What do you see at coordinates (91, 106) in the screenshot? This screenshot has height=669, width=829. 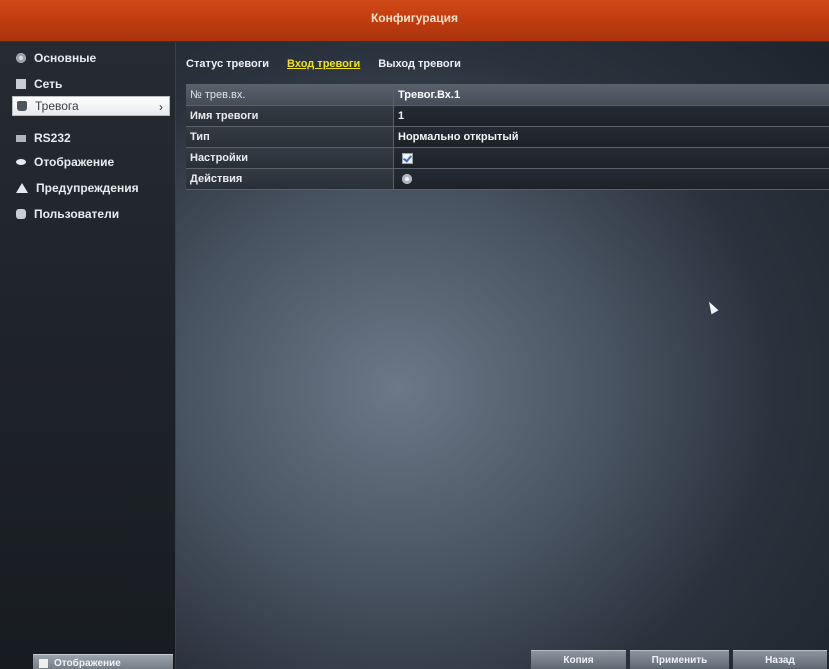 I see `sidebar-item-alarm: Тревога ›` at bounding box center [91, 106].